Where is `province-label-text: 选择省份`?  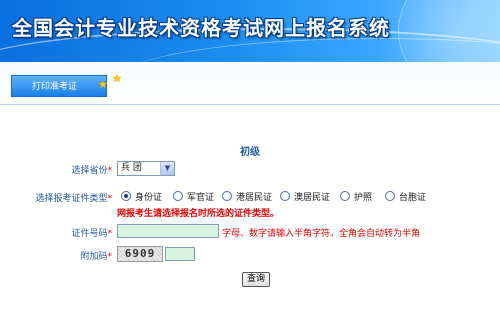
province-label-text: 选择省份 is located at coordinates (89, 171).